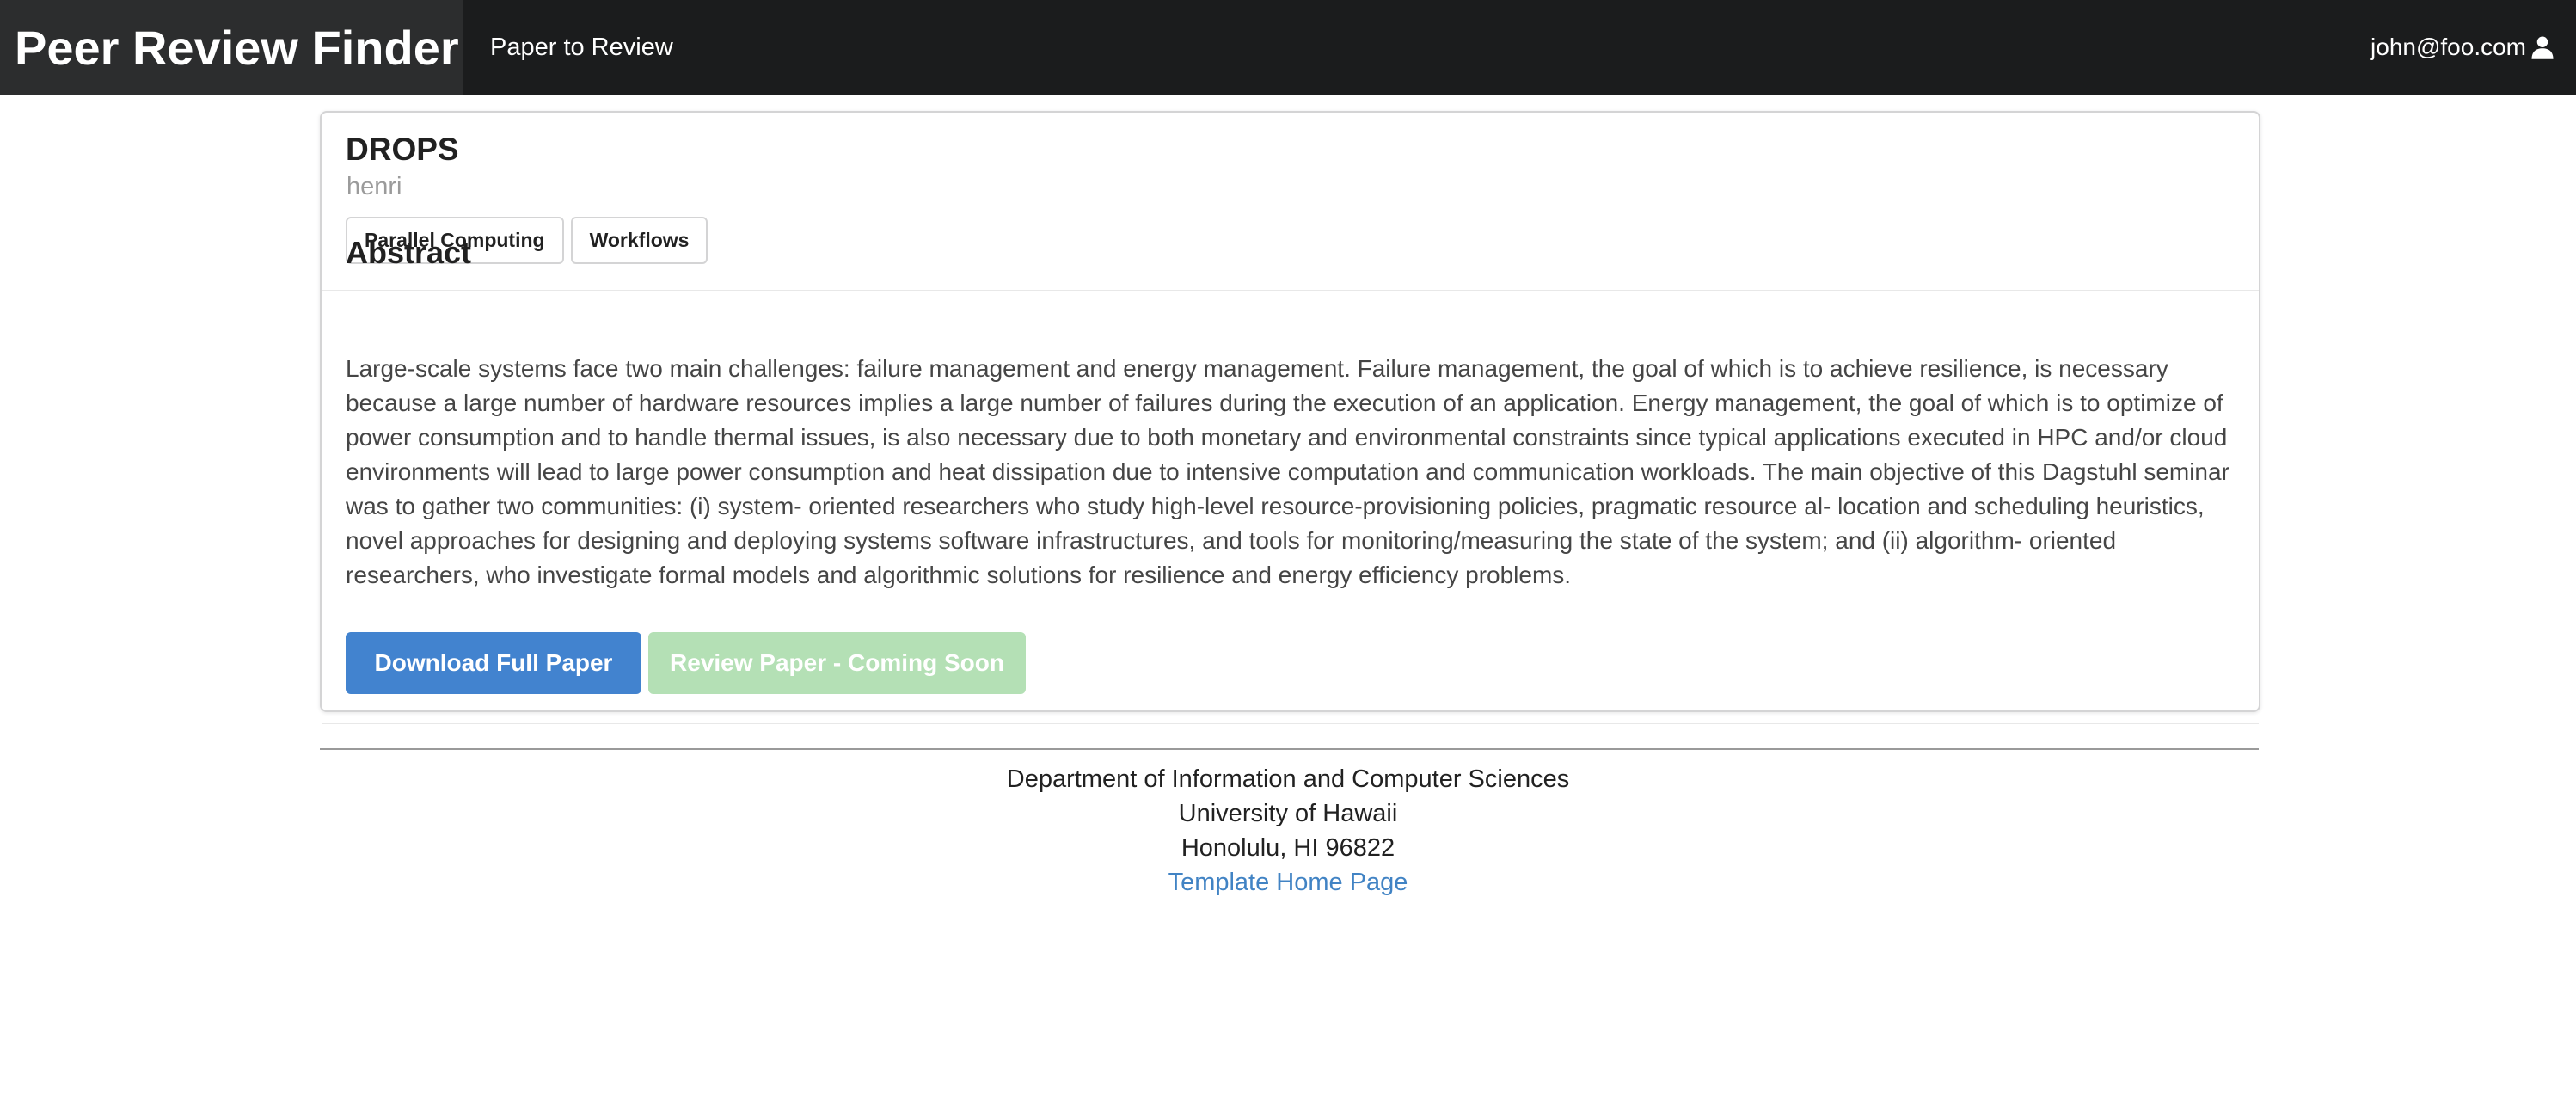 The image size is (2576, 1118). I want to click on navbar-spacer, so click(1536, 47).